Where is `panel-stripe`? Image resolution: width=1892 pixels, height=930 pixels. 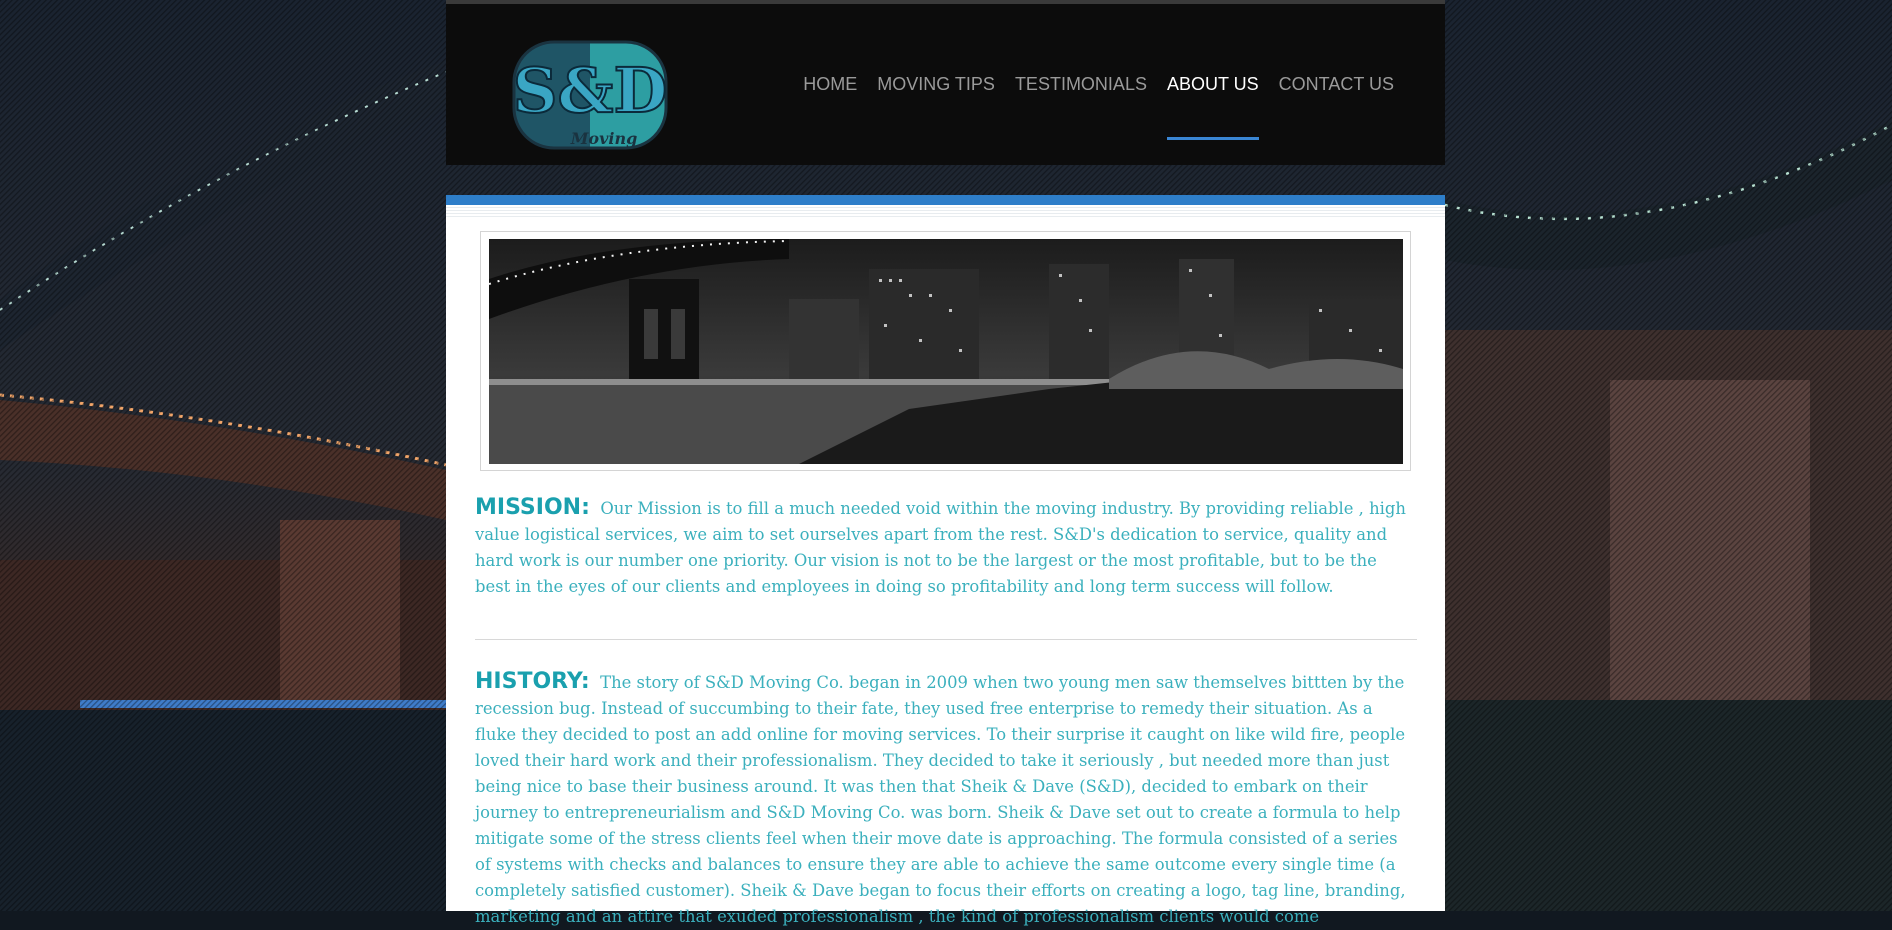
panel-stripe is located at coordinates (945, 211).